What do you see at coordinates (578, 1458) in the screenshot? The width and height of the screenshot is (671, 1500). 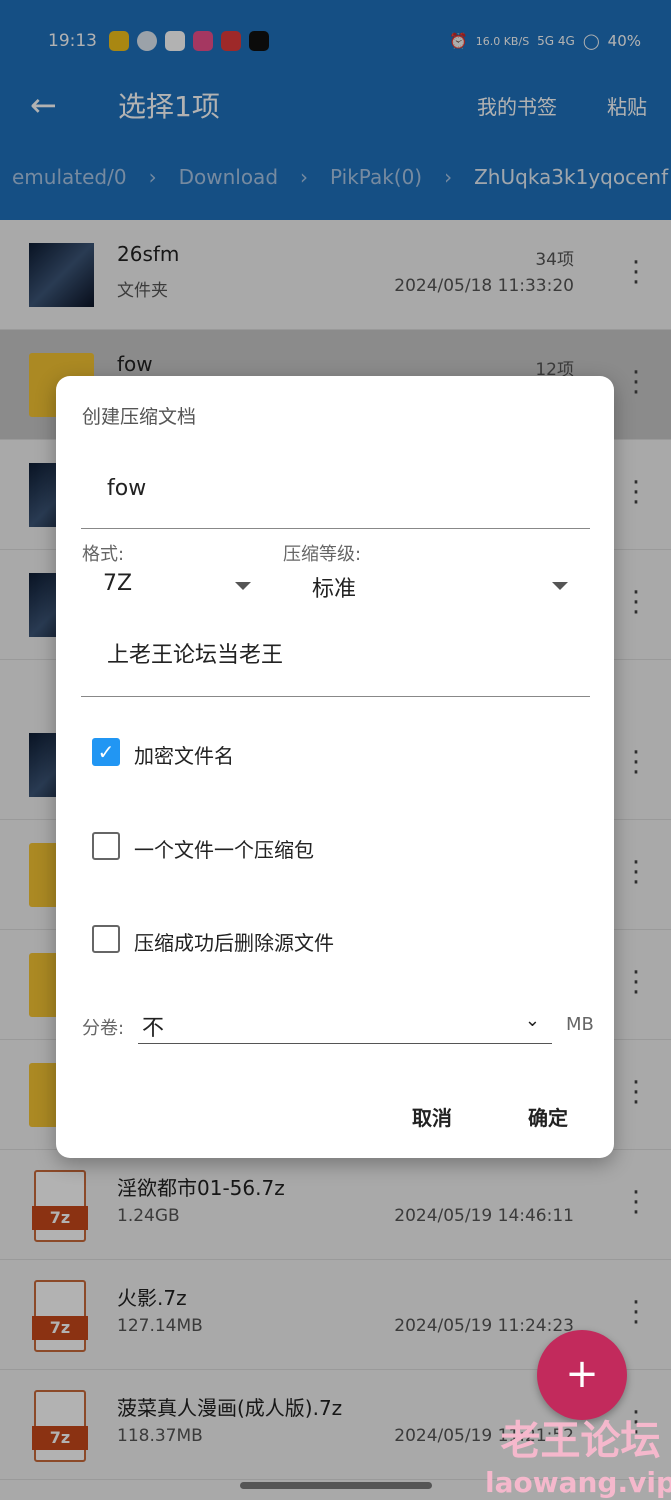 I see `watermark: 老王论坛 laowang.vip` at bounding box center [578, 1458].